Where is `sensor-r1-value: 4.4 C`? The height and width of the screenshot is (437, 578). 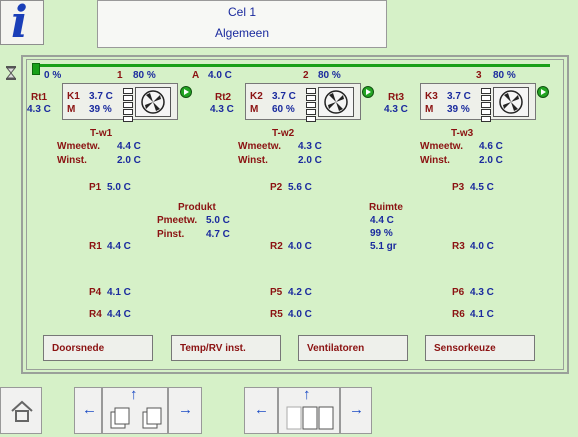 sensor-r1-value: 4.4 C is located at coordinates (119, 246).